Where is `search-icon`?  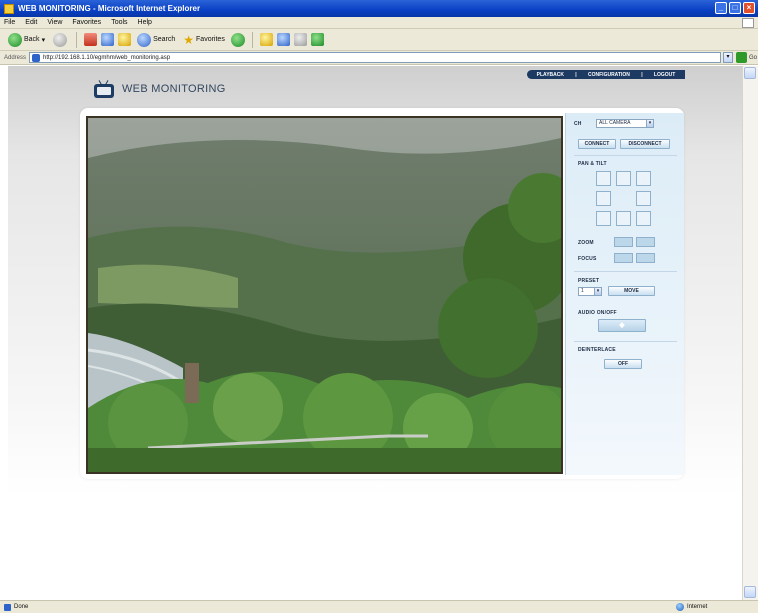 search-icon is located at coordinates (144, 39).